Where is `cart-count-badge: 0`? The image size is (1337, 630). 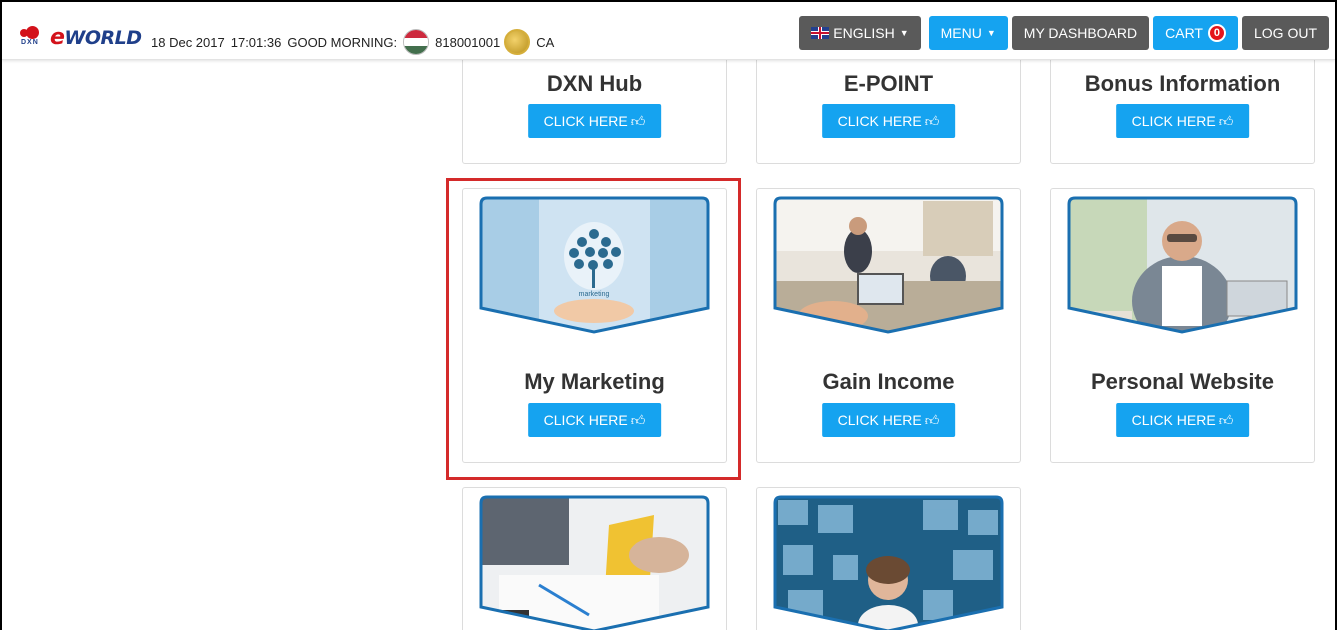
cart-count-badge: 0 is located at coordinates (1216, 33).